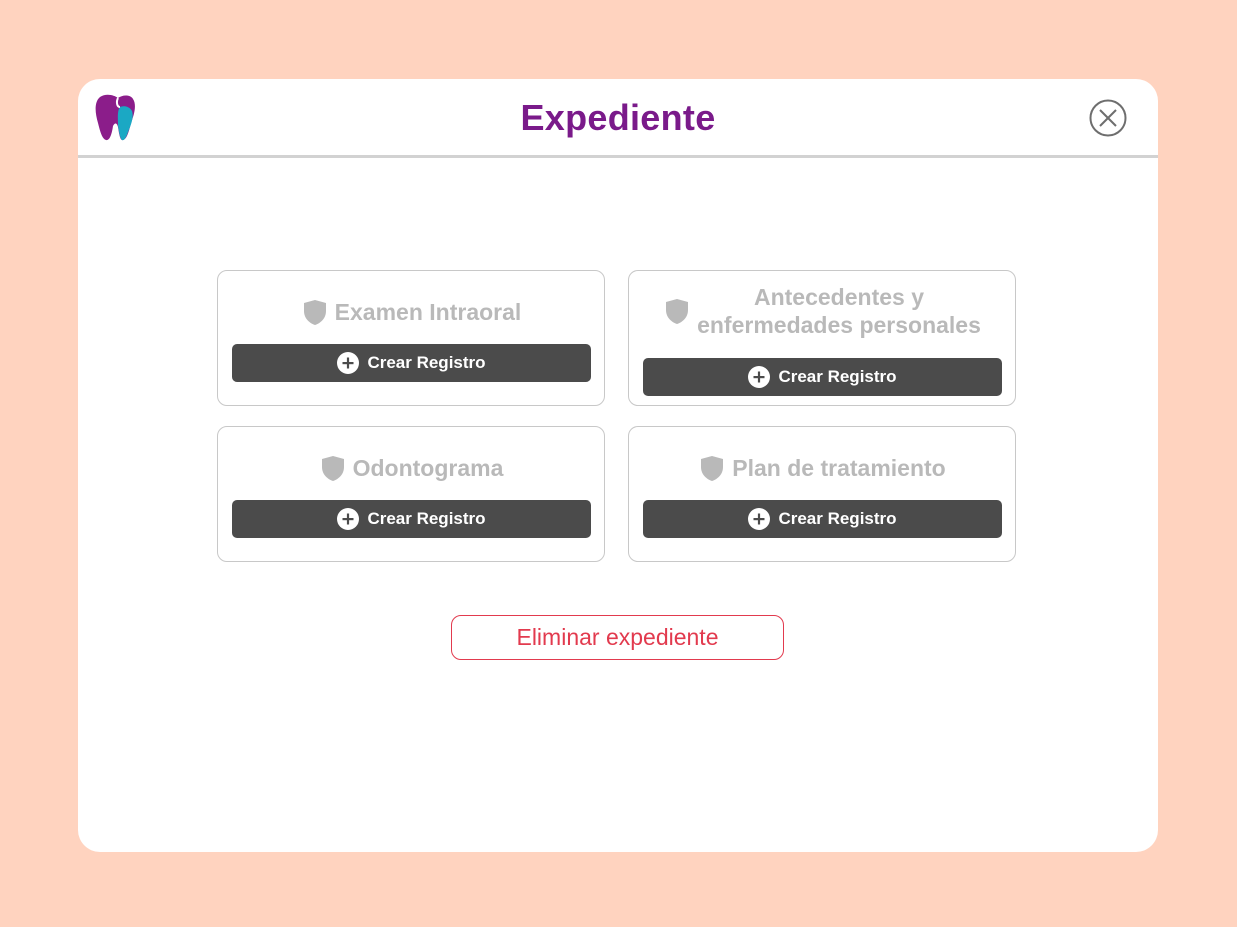 The height and width of the screenshot is (927, 1237). I want to click on card-title-line1: Antecedentes y, so click(838, 297).